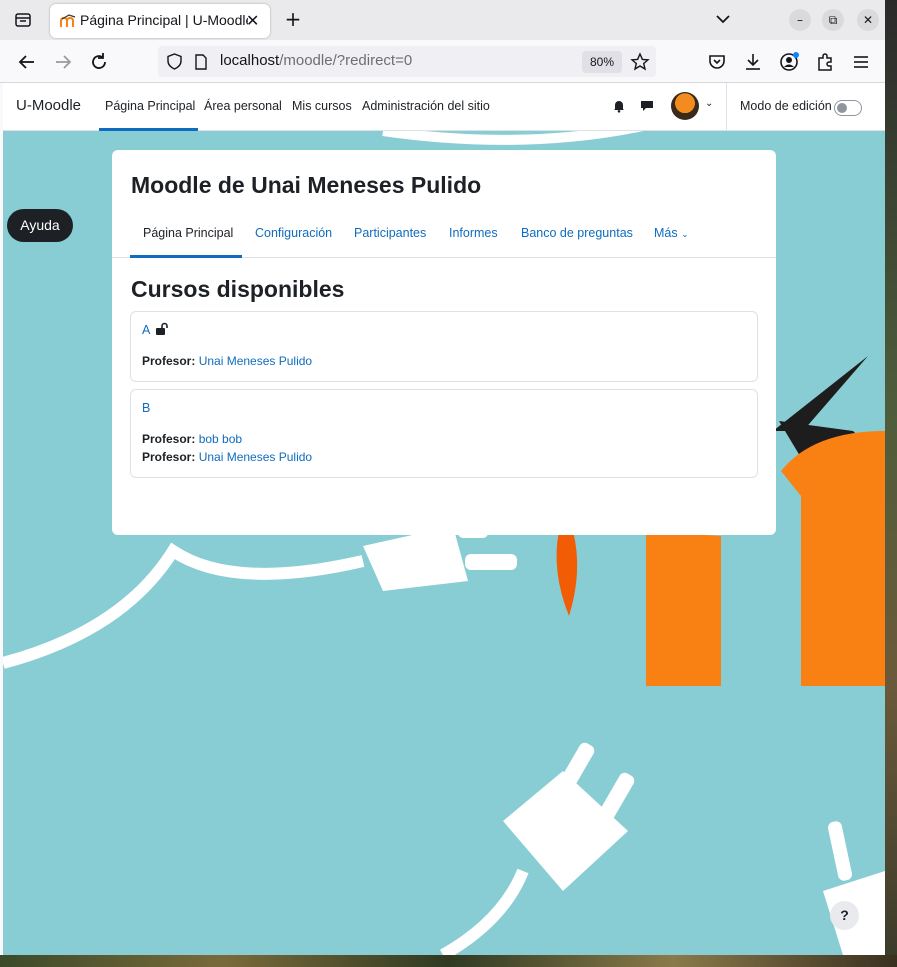 This screenshot has width=897, height=967. Describe the element at coordinates (48, 105) in the screenshot. I see `site-brand: U-Moodle` at that location.